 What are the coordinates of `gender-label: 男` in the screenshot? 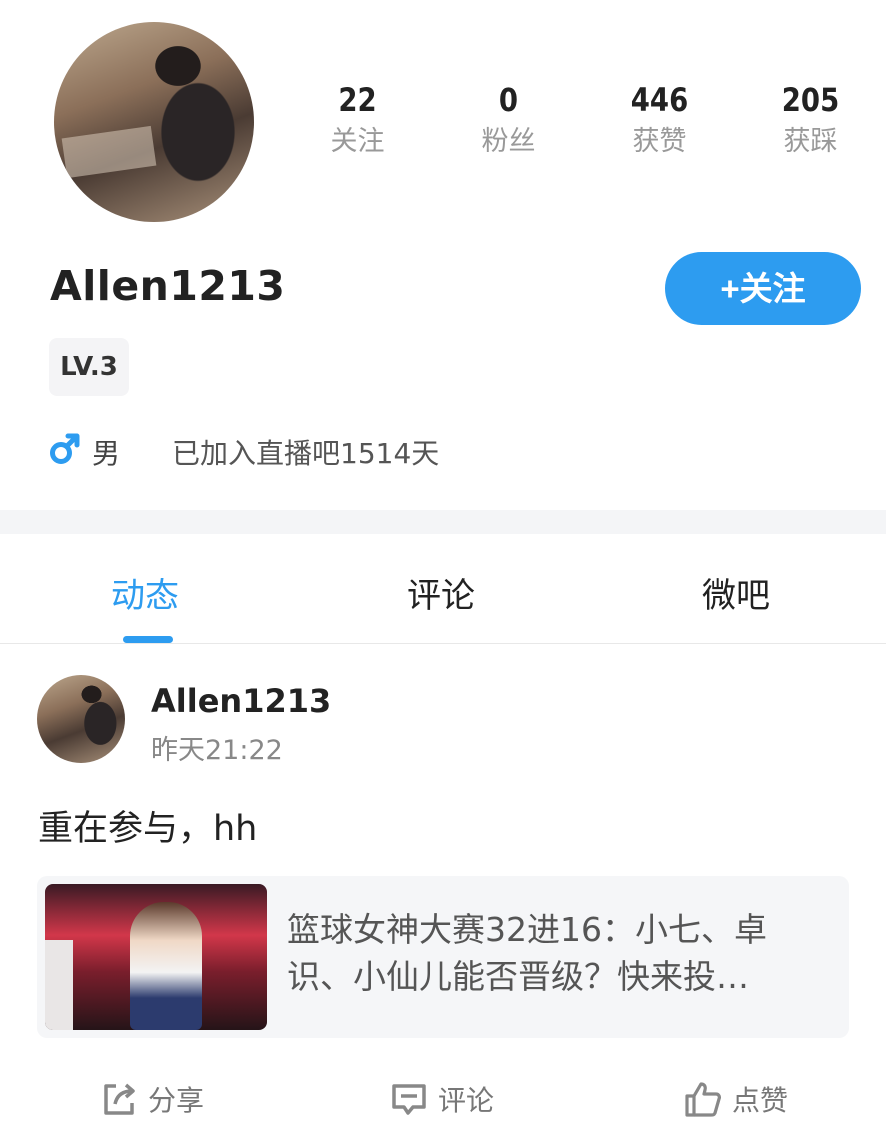 It's located at (106, 453).